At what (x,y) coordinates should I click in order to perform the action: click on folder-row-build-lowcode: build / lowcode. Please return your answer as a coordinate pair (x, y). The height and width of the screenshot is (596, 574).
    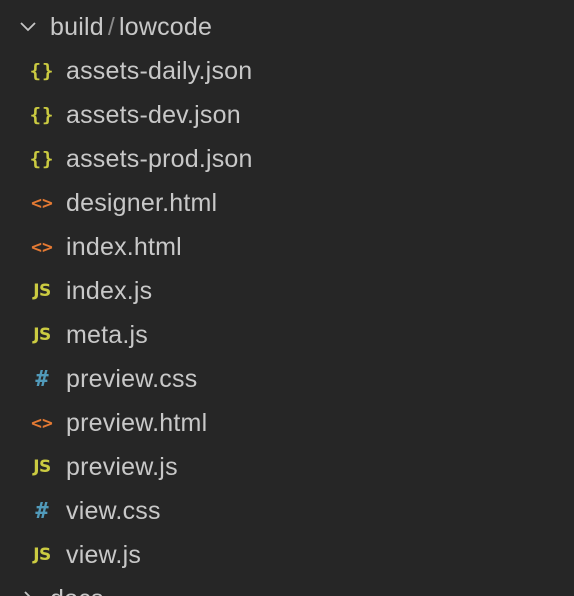
    Looking at the image, I should click on (287, 27).